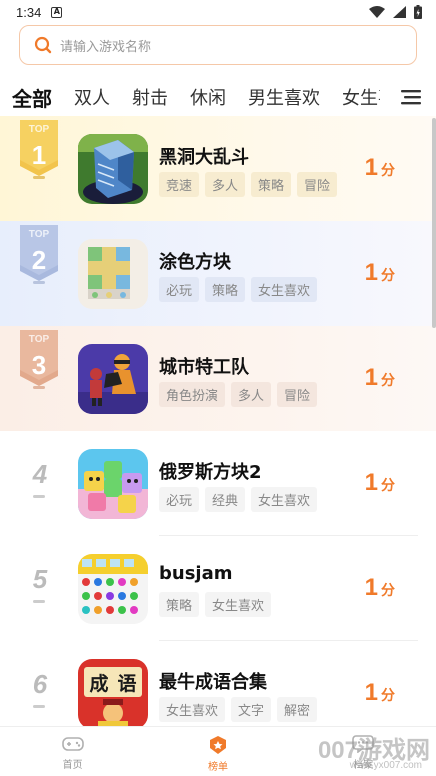 This screenshot has width=436, height=776. Describe the element at coordinates (297, 709) in the screenshot. I see `game-tag: 解密` at that location.